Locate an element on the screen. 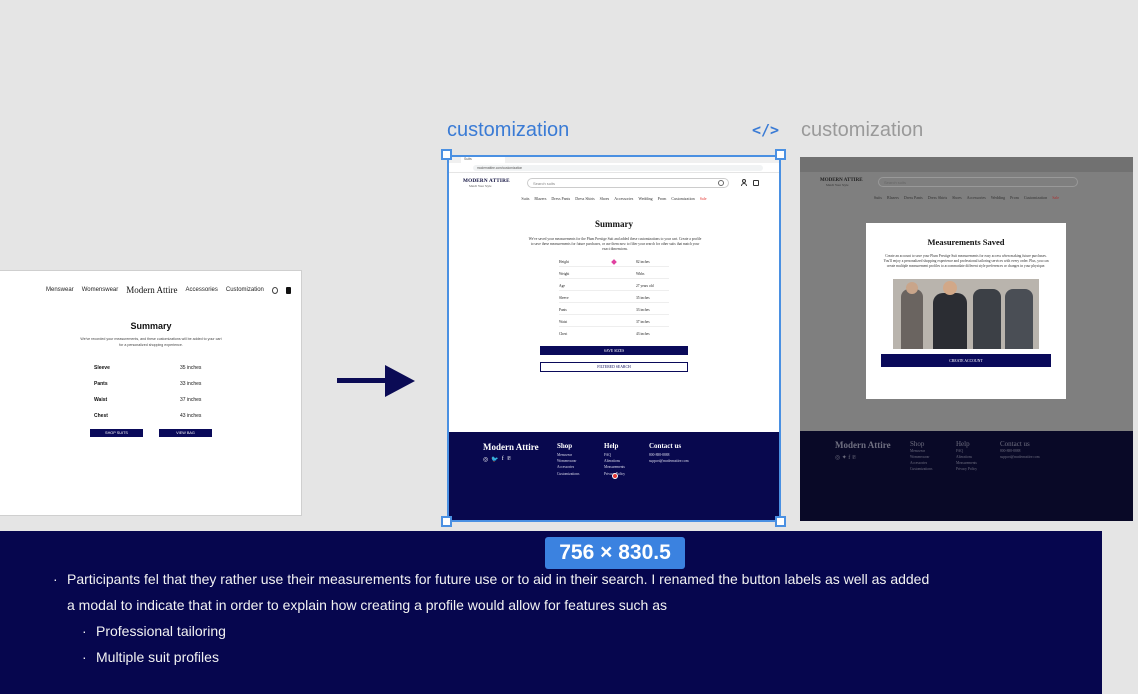 Image resolution: width=1138 pixels, height=694 pixels. left-measure-row: Sleeve 35 inches is located at coordinates (154, 368).